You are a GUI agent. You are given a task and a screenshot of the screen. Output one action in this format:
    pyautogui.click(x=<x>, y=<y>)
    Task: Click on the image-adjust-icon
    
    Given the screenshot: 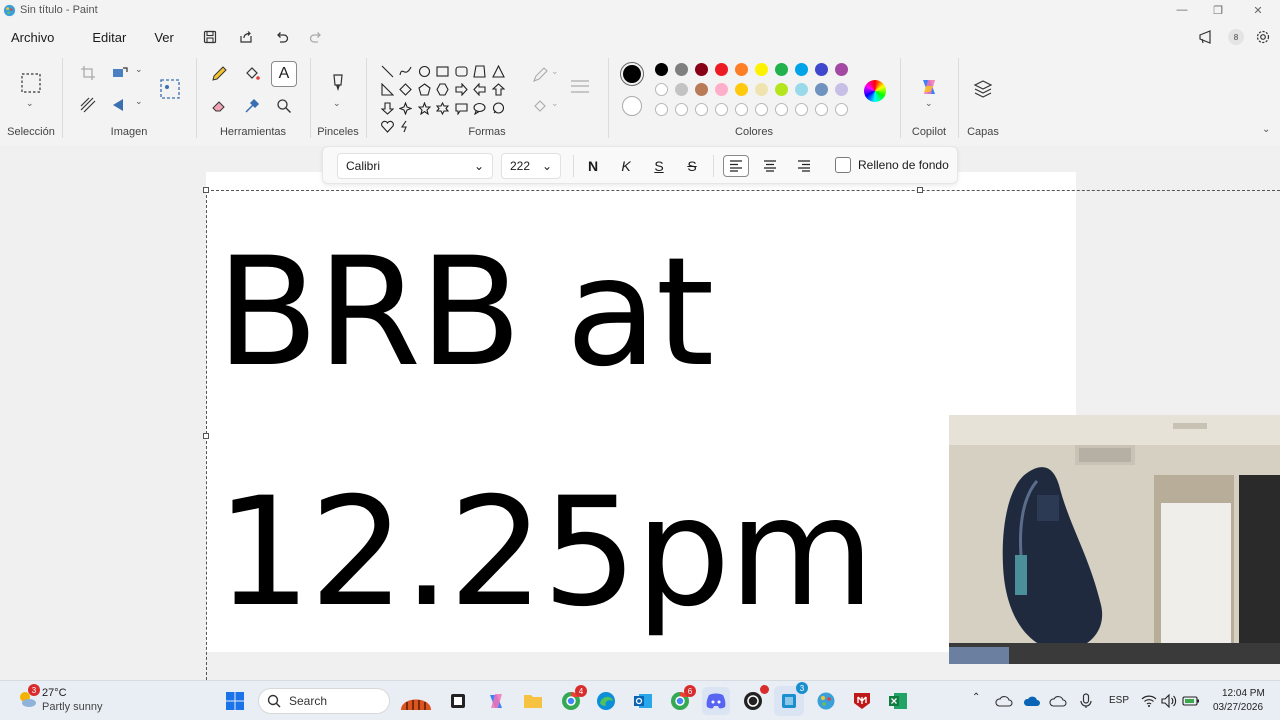 What is the action you would take?
    pyautogui.click(x=88, y=105)
    